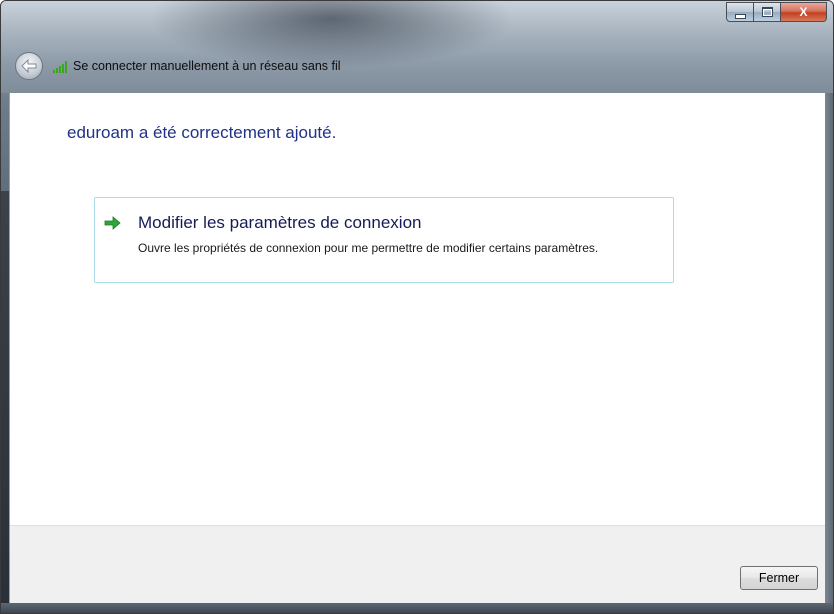 This screenshot has width=834, height=614. I want to click on caption-buttons: X, so click(776, 13).